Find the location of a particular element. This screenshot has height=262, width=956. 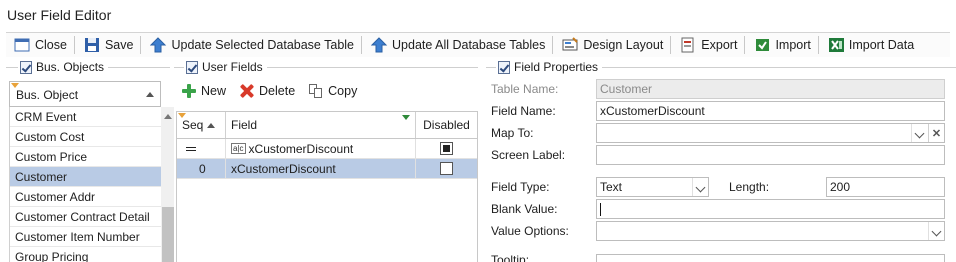

field-type-dropdown-button is located at coordinates (700, 187).